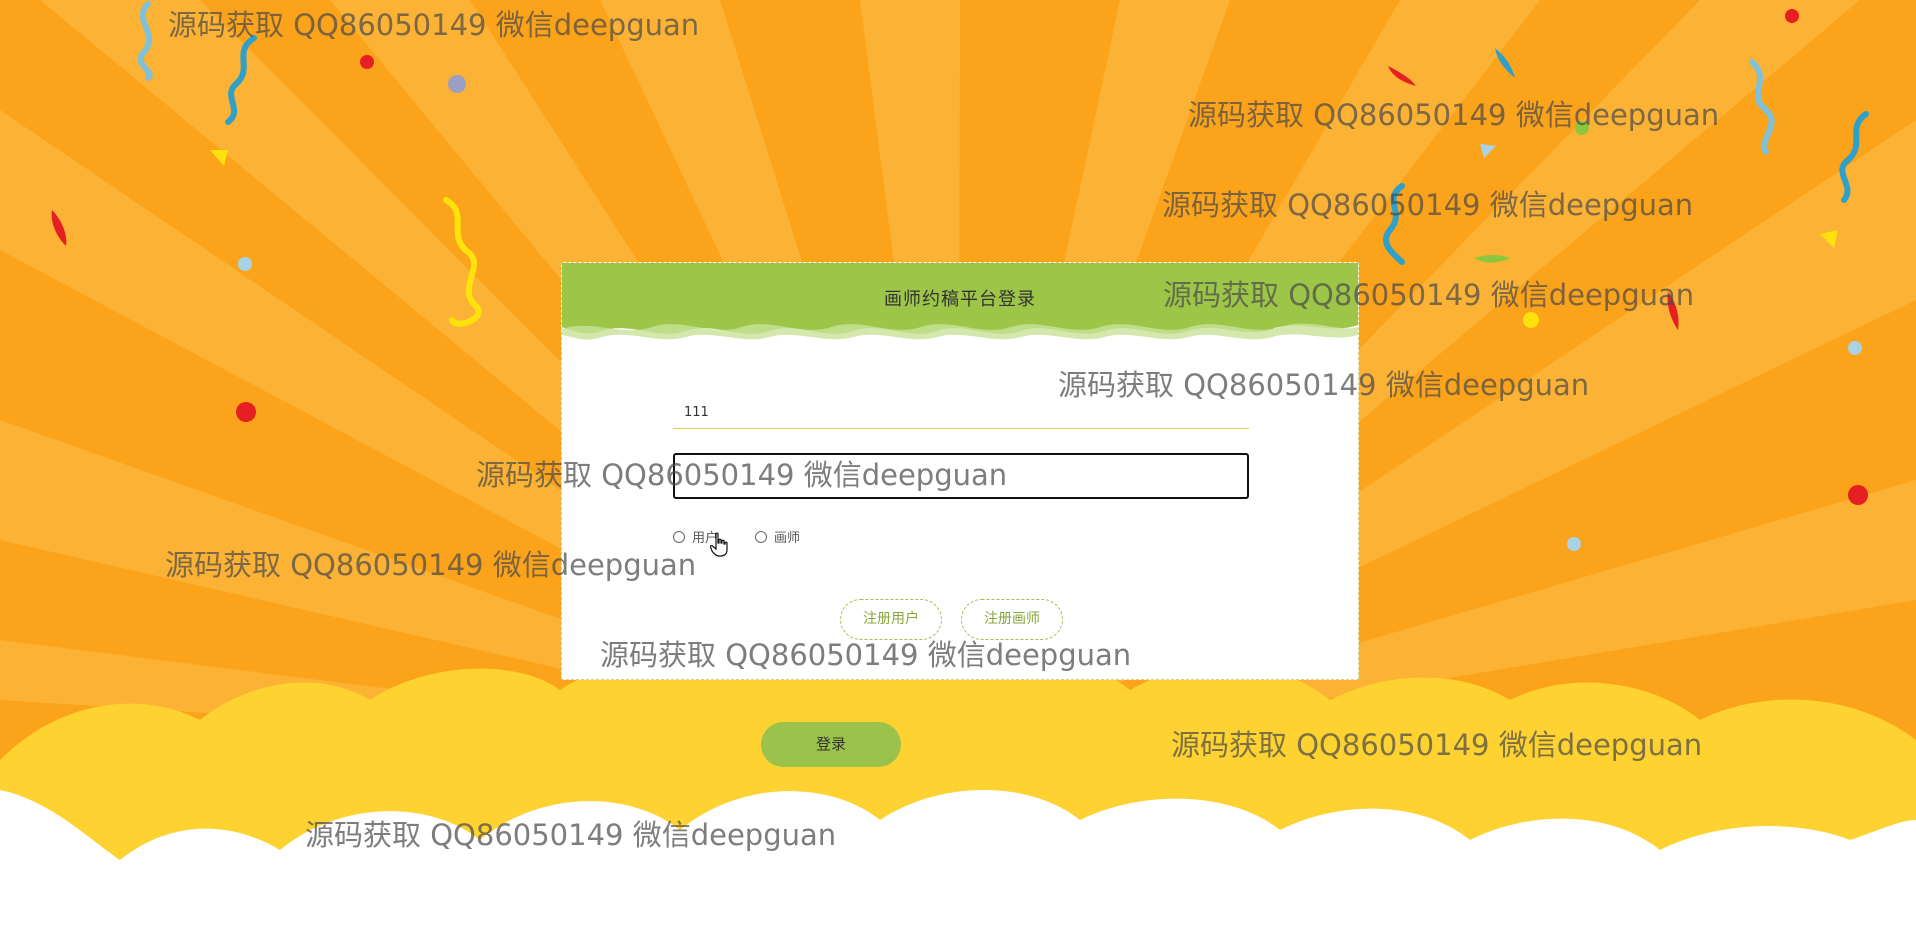  What do you see at coordinates (961, 476) in the screenshot?
I see `password-input` at bounding box center [961, 476].